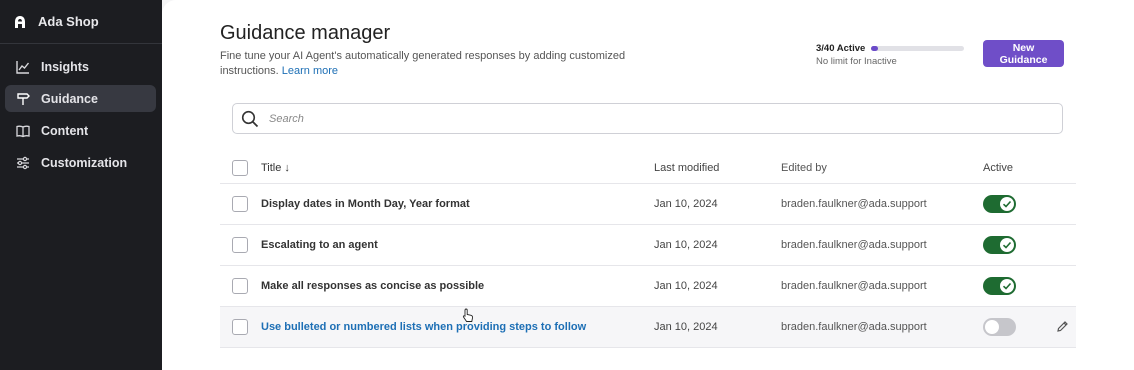  I want to click on brand-name: Ada Shop, so click(68, 21).